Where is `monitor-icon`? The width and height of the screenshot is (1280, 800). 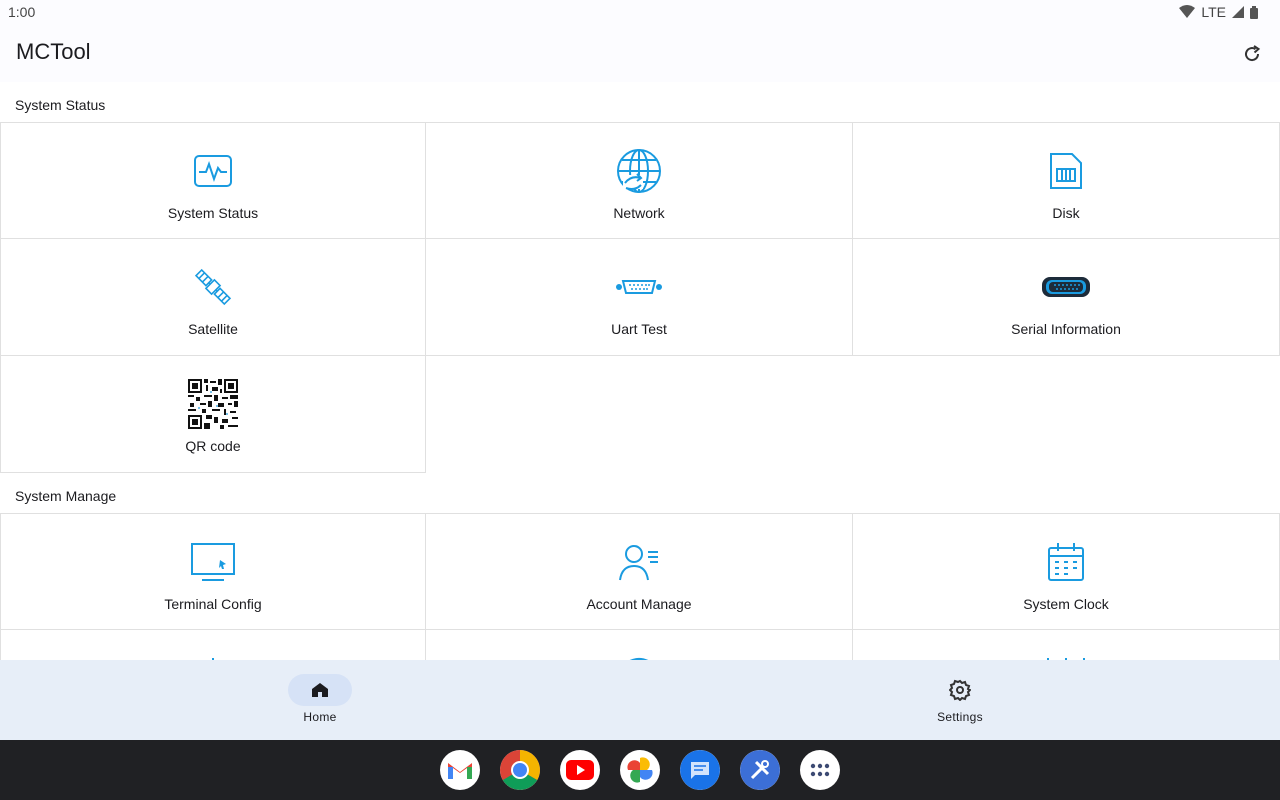
monitor-icon is located at coordinates (213, 562).